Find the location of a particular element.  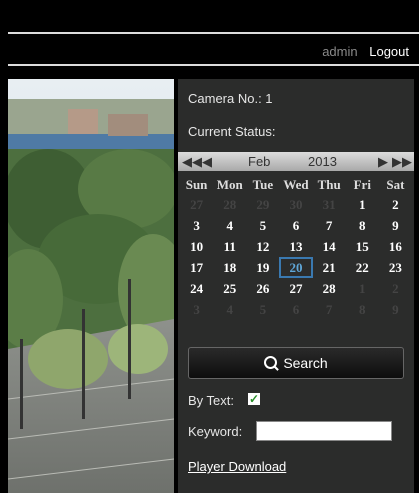

calendar-week: 24 25 26 27 28 1 2 is located at coordinates (296, 288).